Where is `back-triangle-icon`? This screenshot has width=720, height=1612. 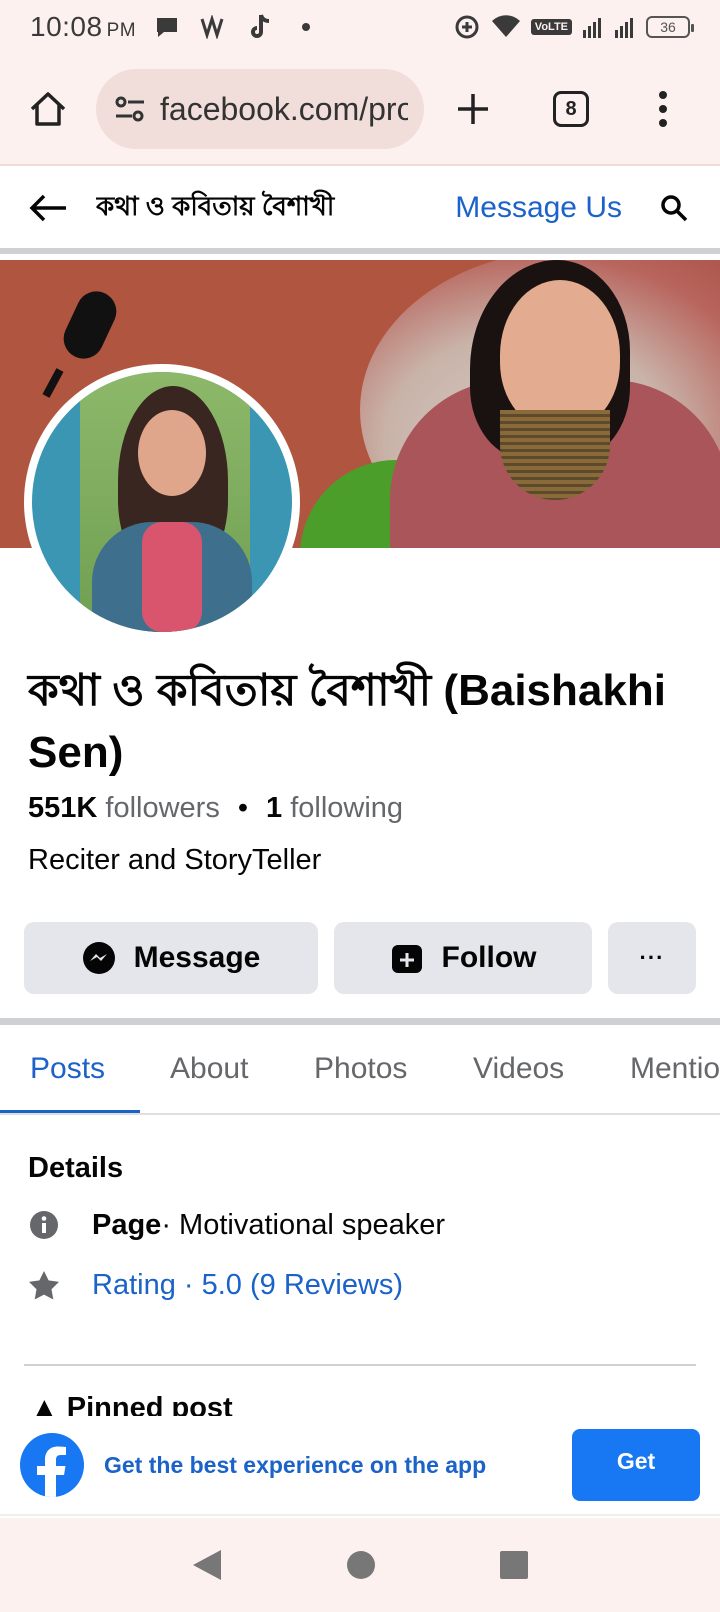 back-triangle-icon is located at coordinates (207, 1565).